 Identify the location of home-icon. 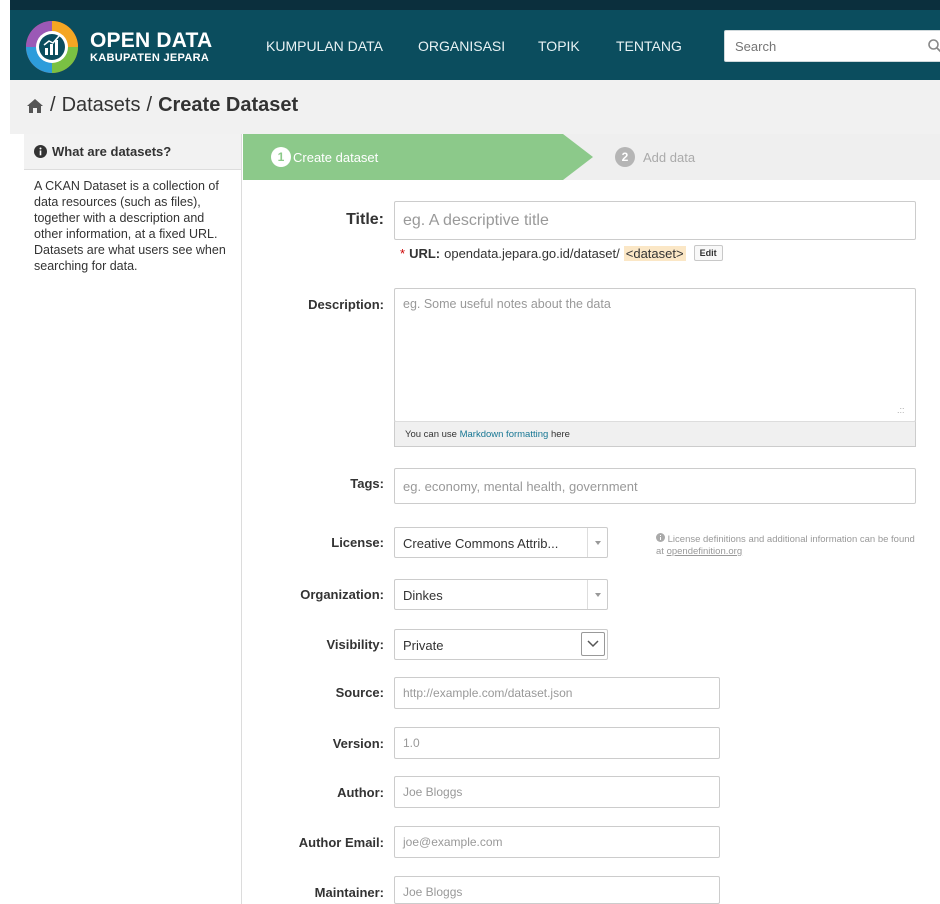
(35, 106).